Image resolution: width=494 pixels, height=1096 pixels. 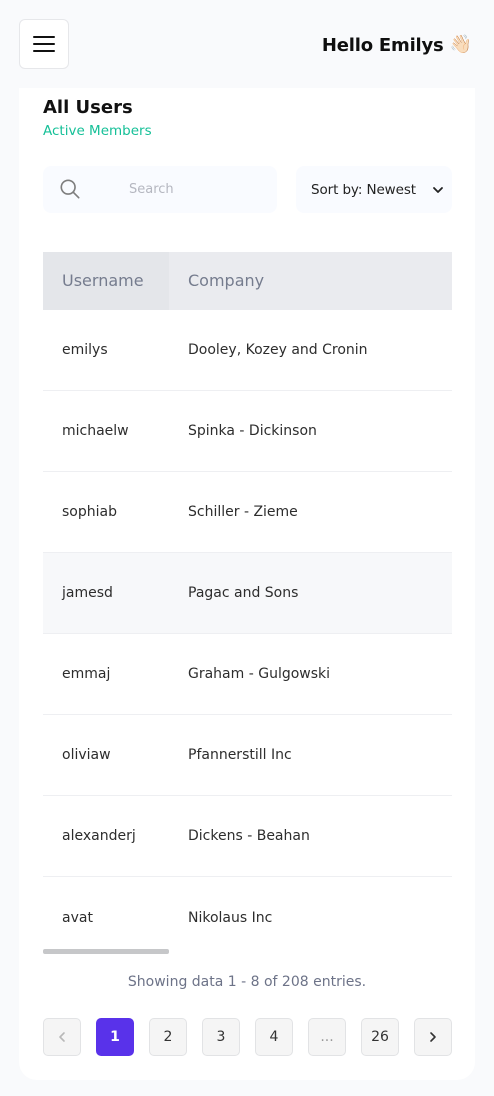 I want to click on table-row: oliviaw Pfannerstill Inc, so click(x=247, y=755).